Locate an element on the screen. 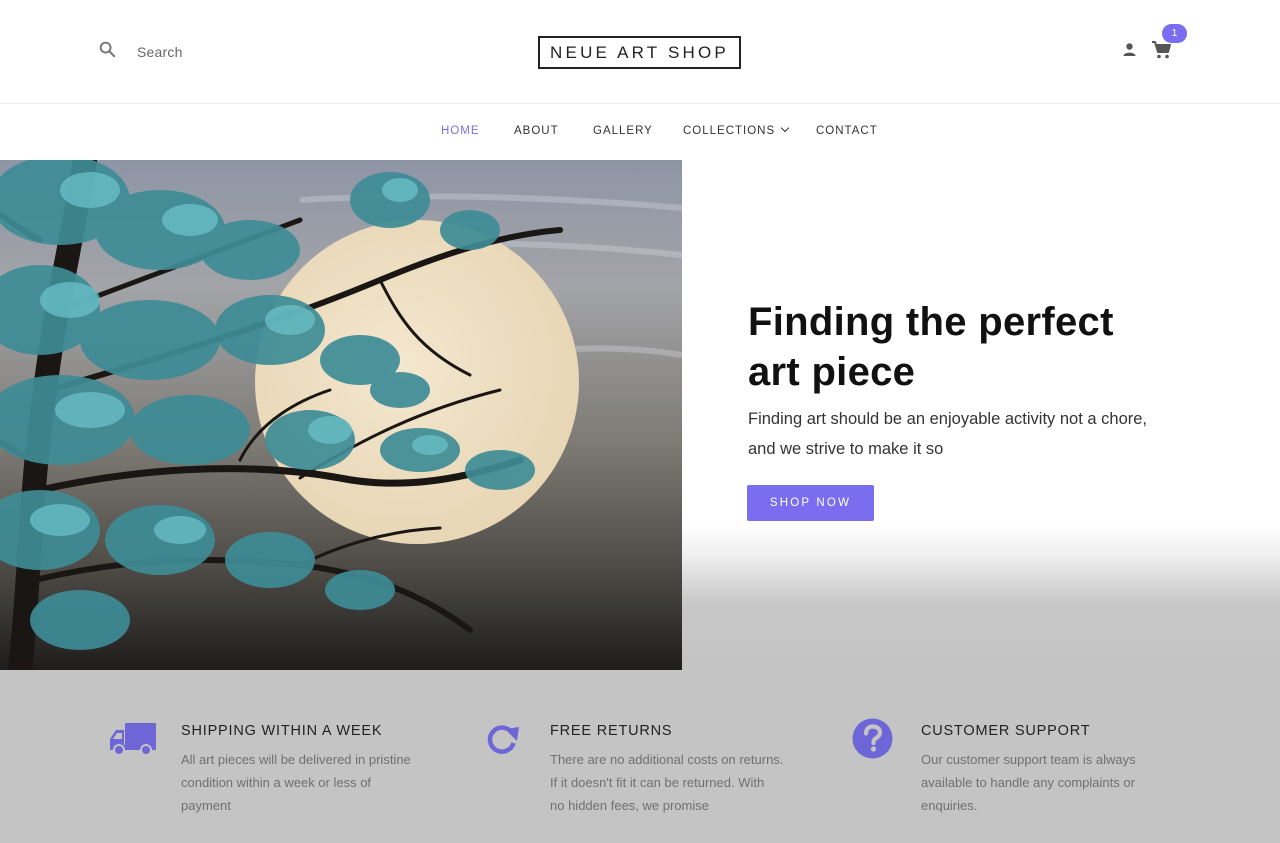 This screenshot has height=843, width=1280. nav-item-about: ABOUT is located at coordinates (536, 131).